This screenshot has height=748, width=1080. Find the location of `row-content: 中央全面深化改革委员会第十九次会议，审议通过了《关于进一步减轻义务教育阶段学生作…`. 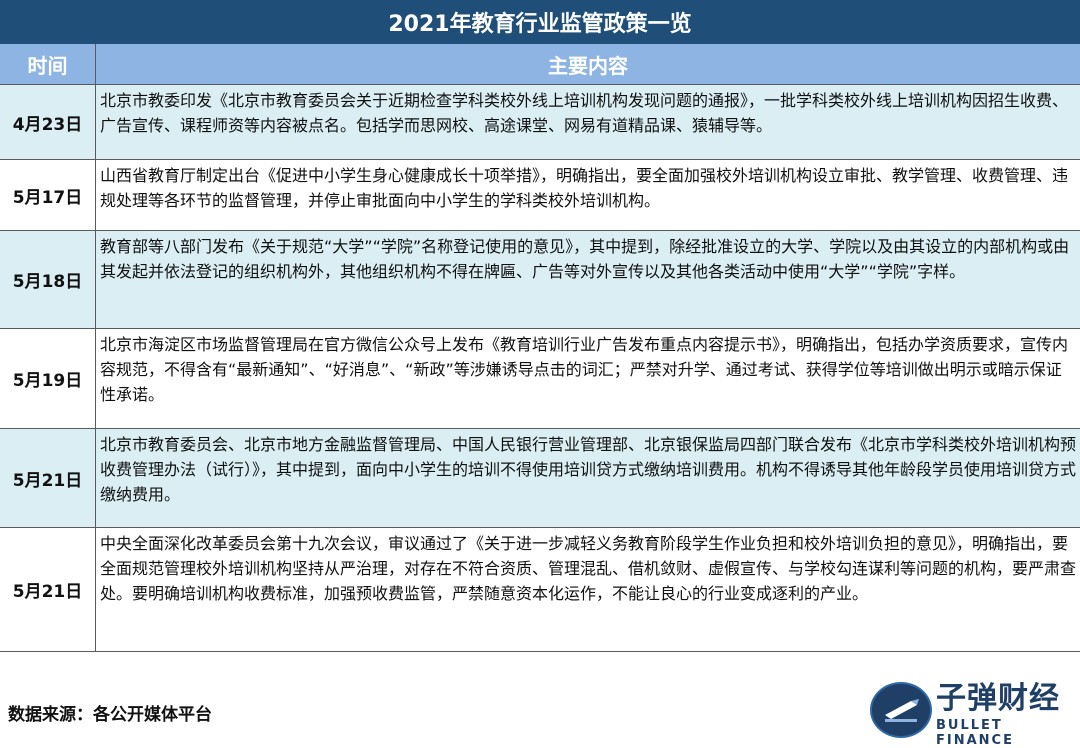

row-content: 中央全面深化改革委员会第十九次会议，审议通过了《关于进一步减轻义务教育阶段学生作… is located at coordinates (588, 568).